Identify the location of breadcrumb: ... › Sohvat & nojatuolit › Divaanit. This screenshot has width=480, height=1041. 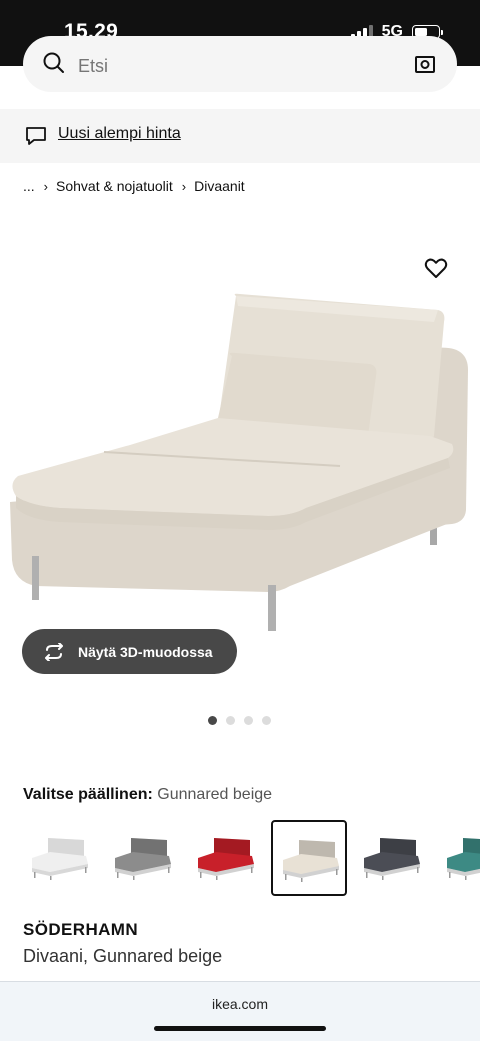
(134, 186).